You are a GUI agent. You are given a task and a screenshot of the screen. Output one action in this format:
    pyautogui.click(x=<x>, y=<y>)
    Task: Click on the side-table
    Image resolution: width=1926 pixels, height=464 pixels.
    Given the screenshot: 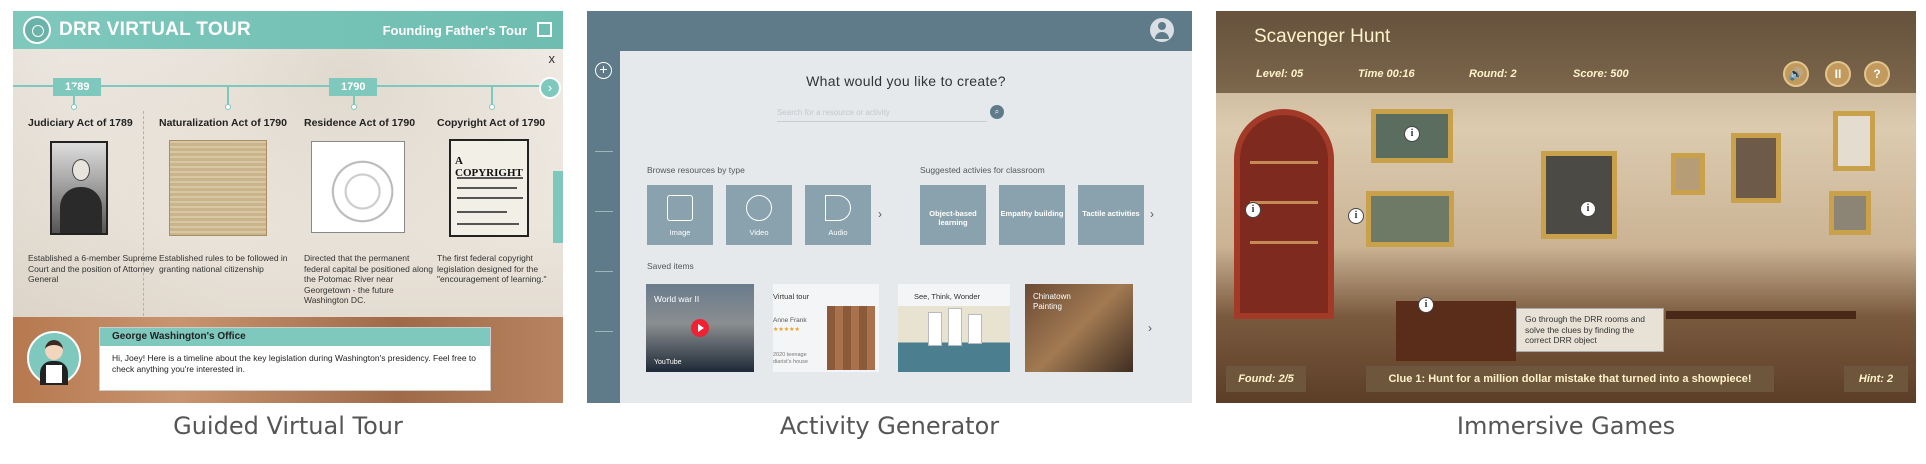 What is the action you would take?
    pyautogui.click(x=1761, y=315)
    